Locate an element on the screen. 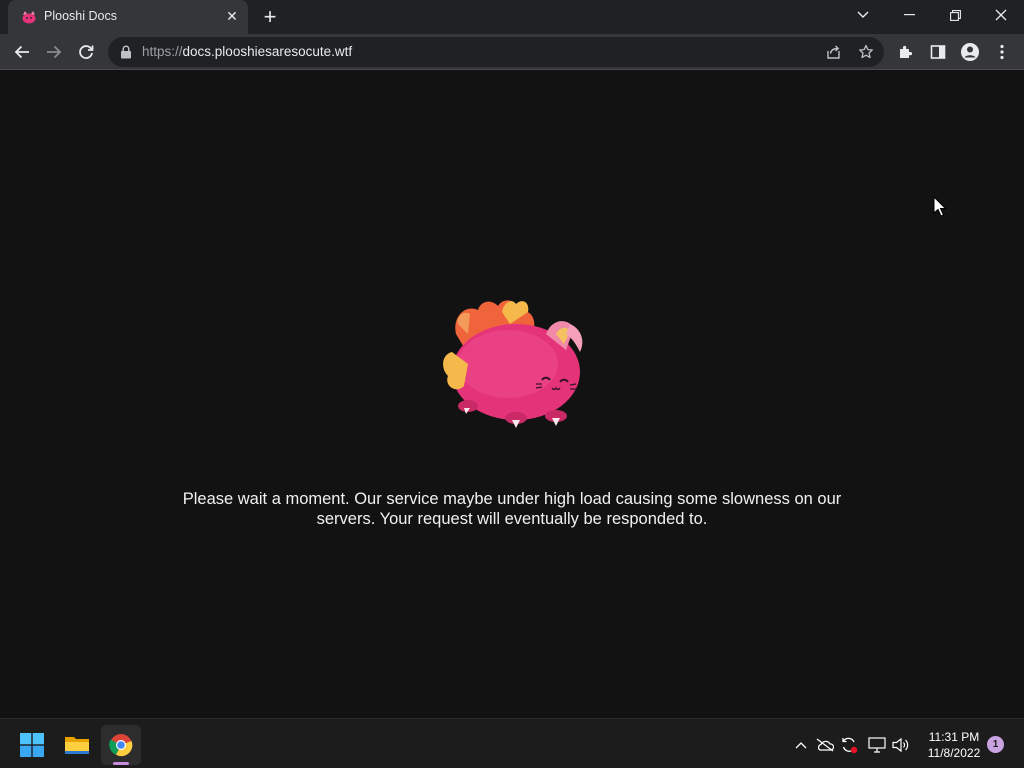  extensions-button is located at coordinates (906, 52).